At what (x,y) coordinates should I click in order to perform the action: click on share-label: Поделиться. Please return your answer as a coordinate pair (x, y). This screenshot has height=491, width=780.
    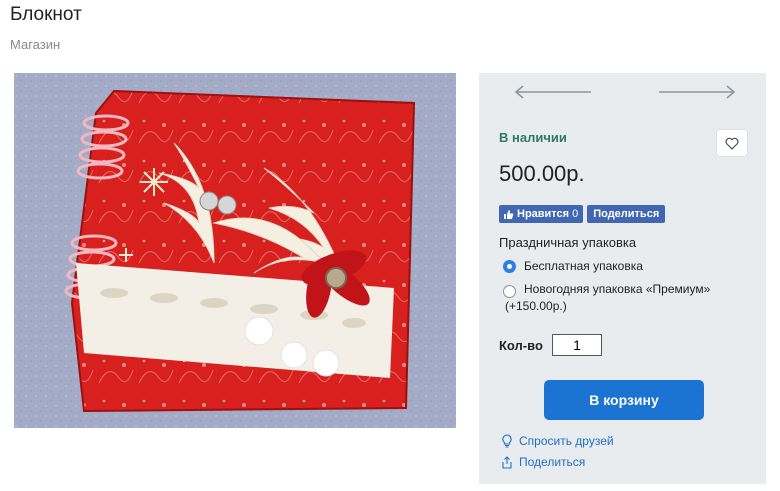
    Looking at the image, I should click on (552, 462).